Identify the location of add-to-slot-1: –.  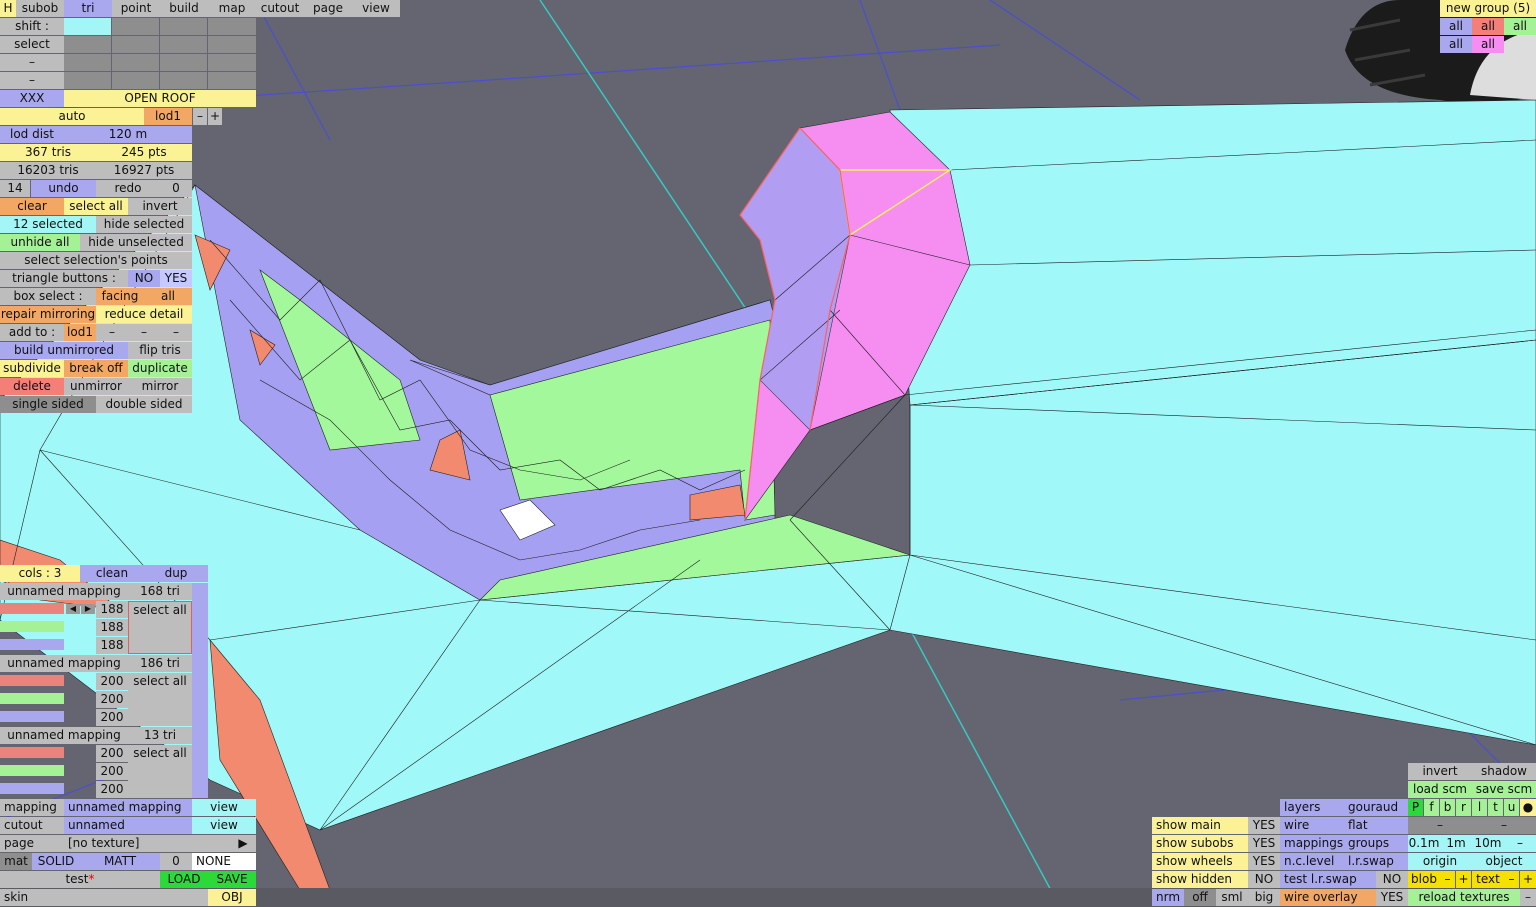
(112, 332).